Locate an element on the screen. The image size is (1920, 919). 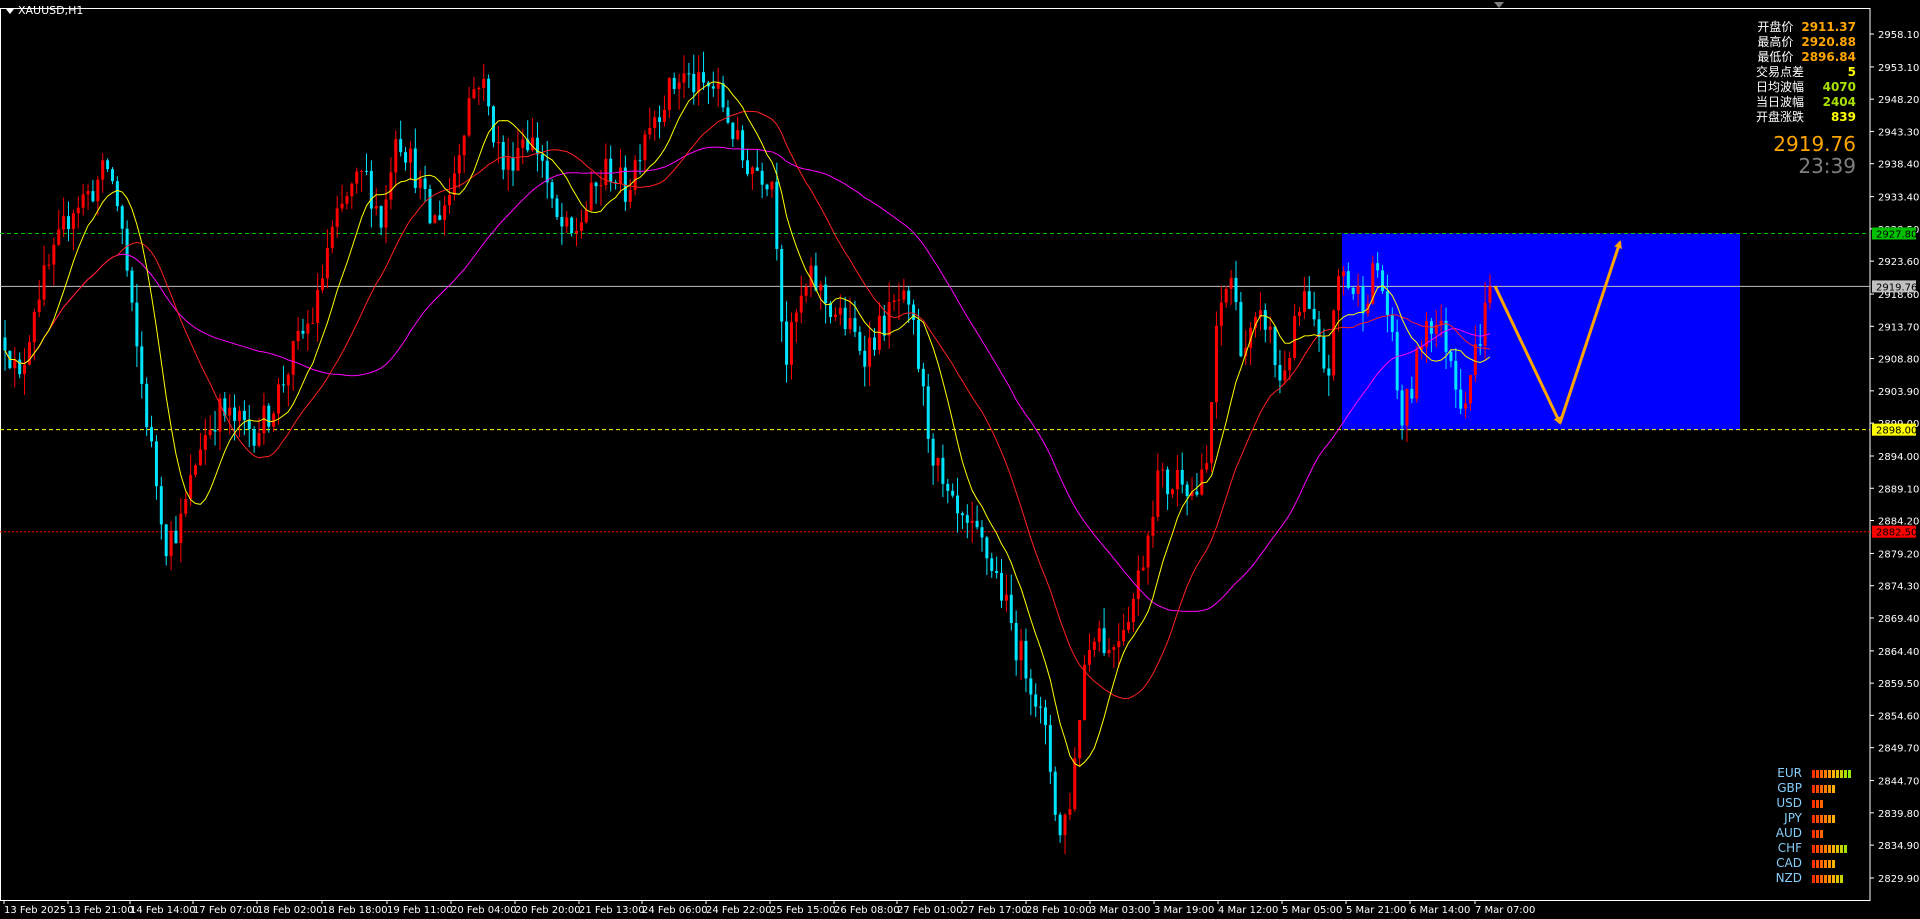
scroll-marker-icon is located at coordinates (1499, 5).